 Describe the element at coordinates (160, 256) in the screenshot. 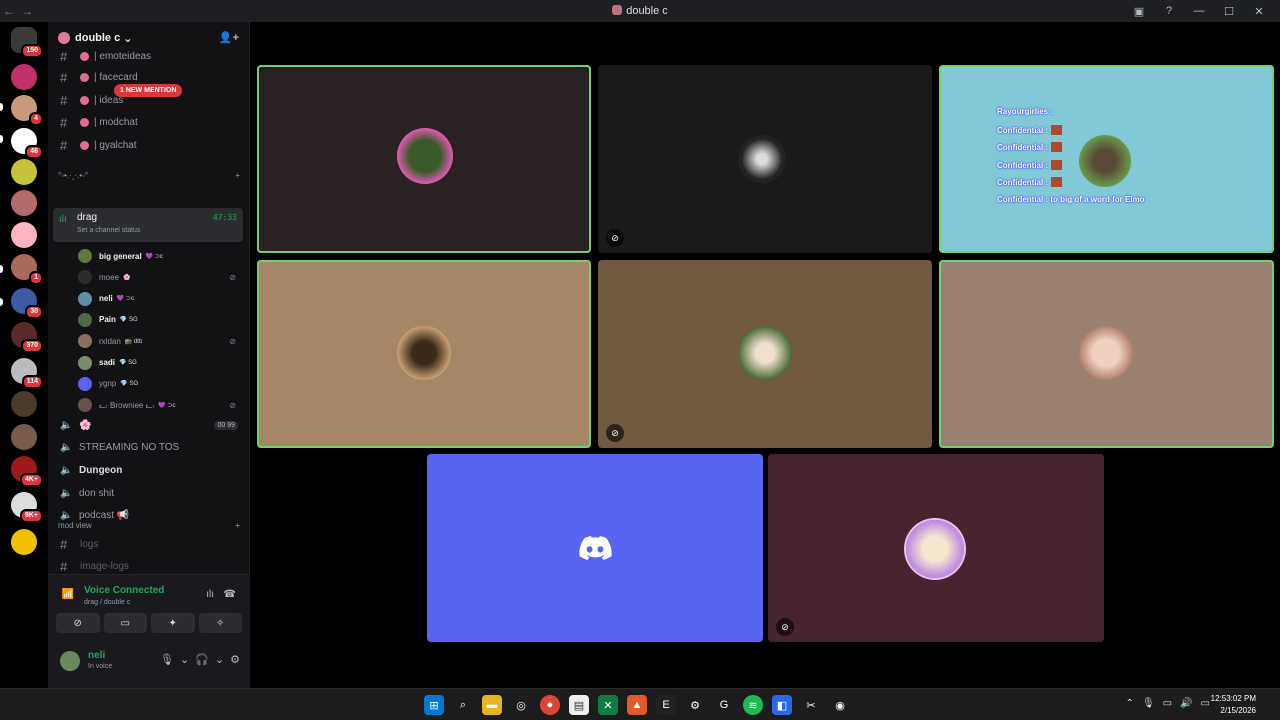

I see `voice-user: big general 💜 ⊃c` at that location.